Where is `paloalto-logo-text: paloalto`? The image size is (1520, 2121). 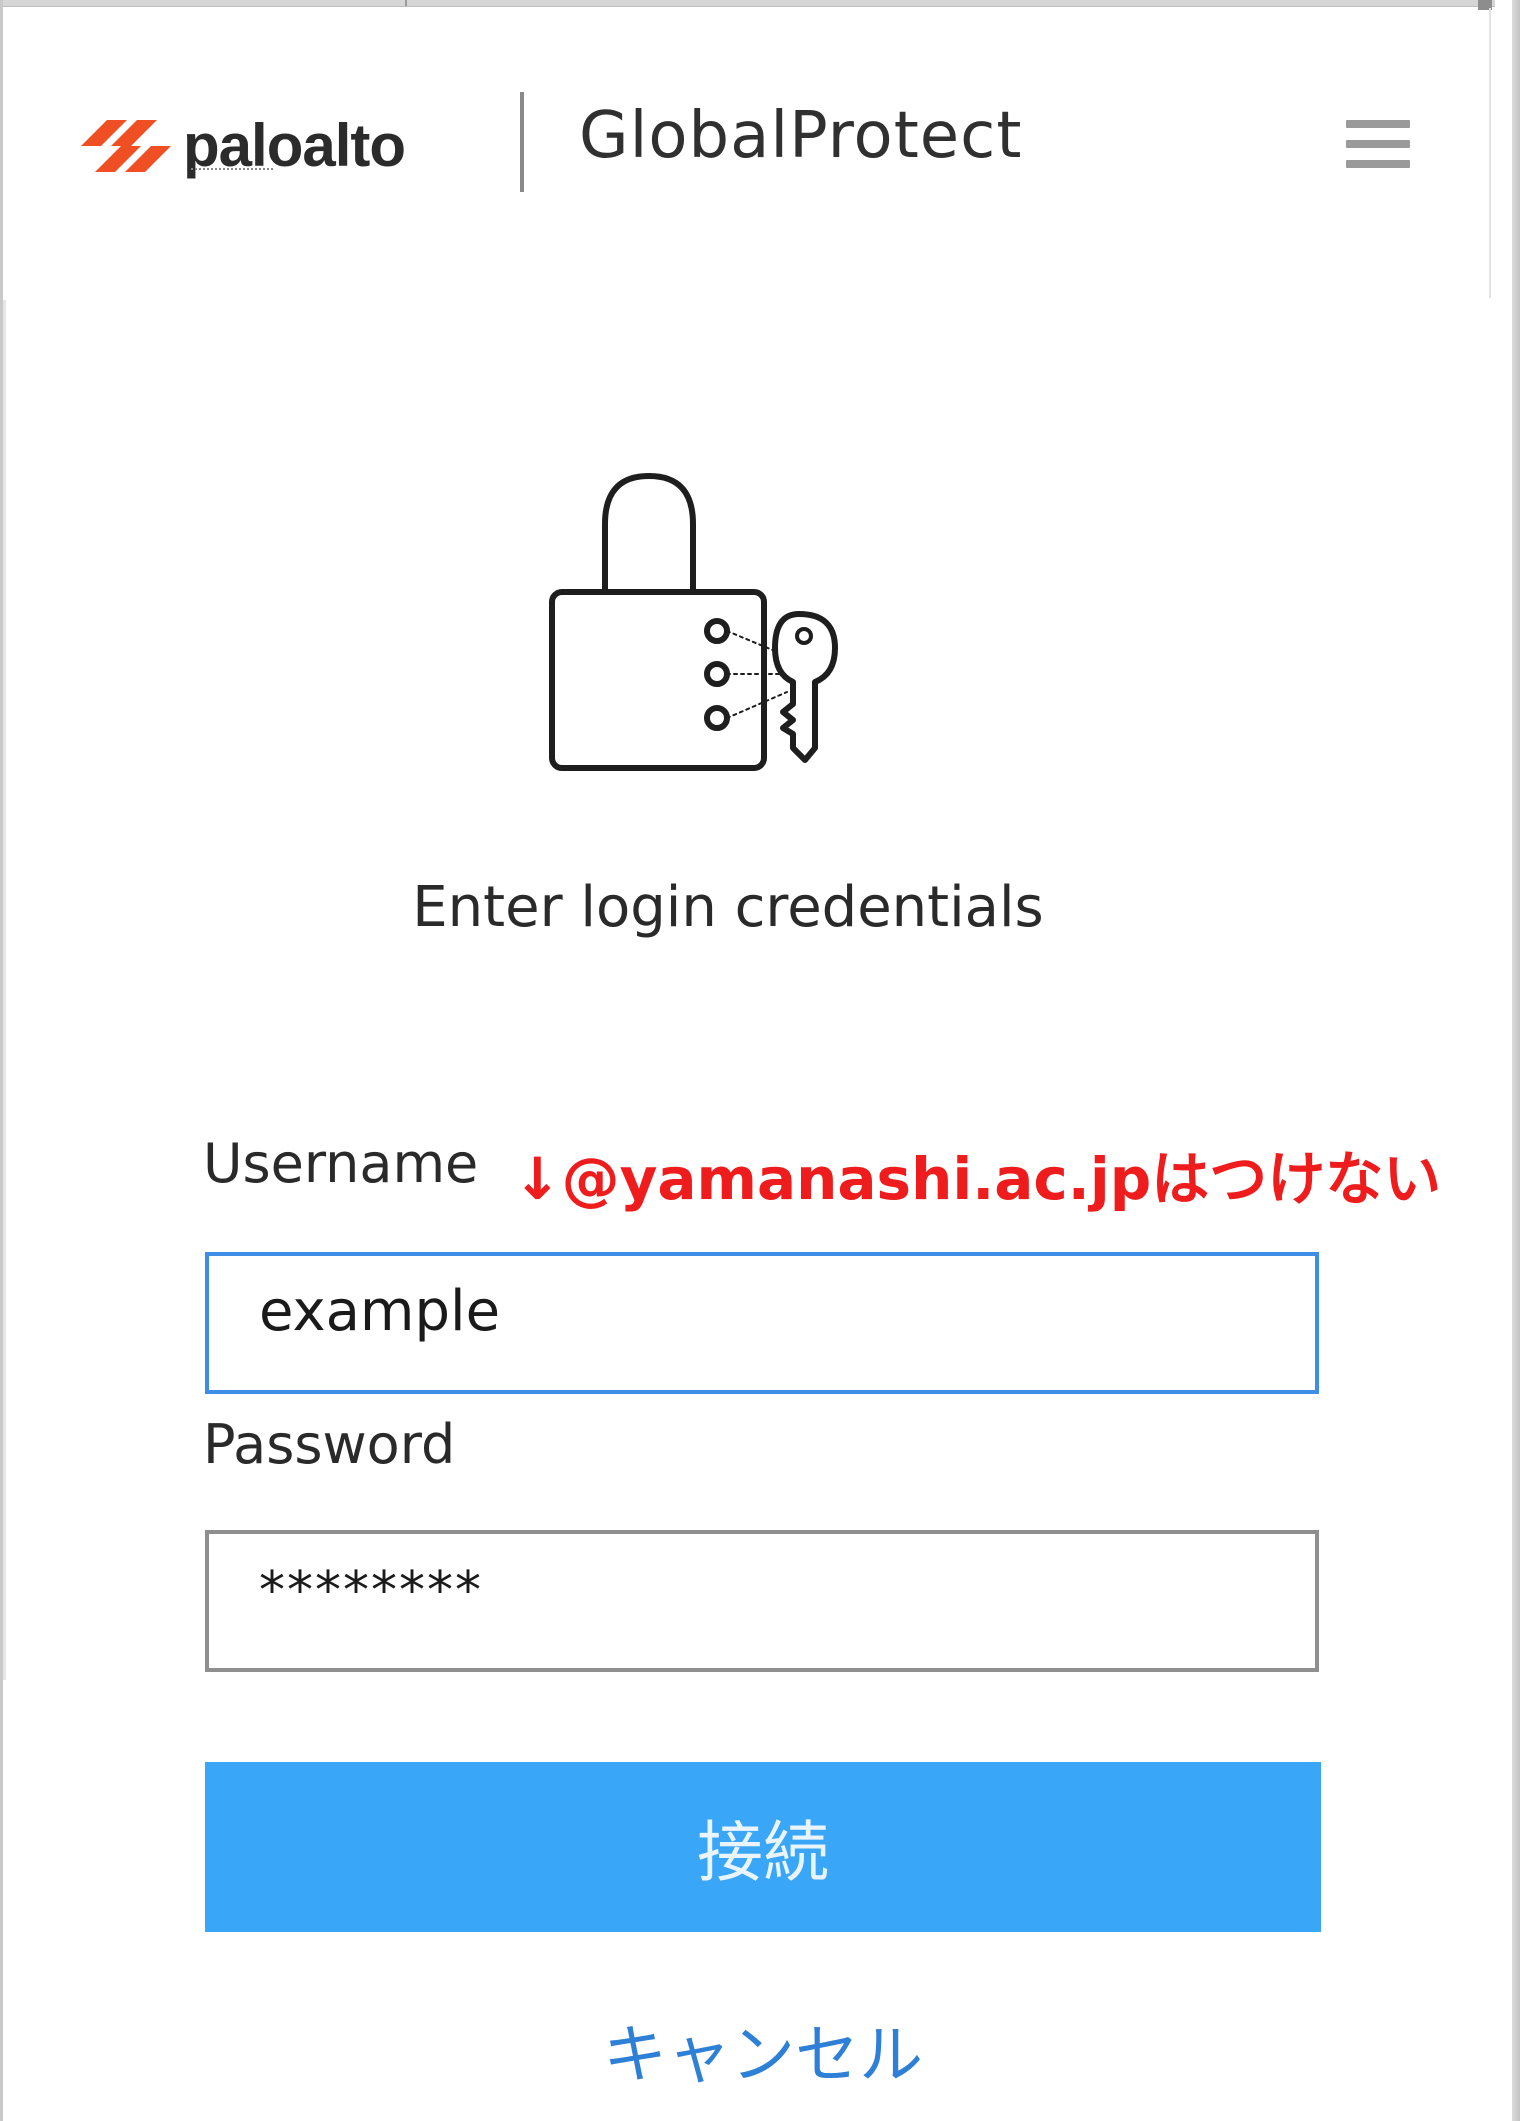
paloalto-logo-text: paloalto is located at coordinates (294, 145).